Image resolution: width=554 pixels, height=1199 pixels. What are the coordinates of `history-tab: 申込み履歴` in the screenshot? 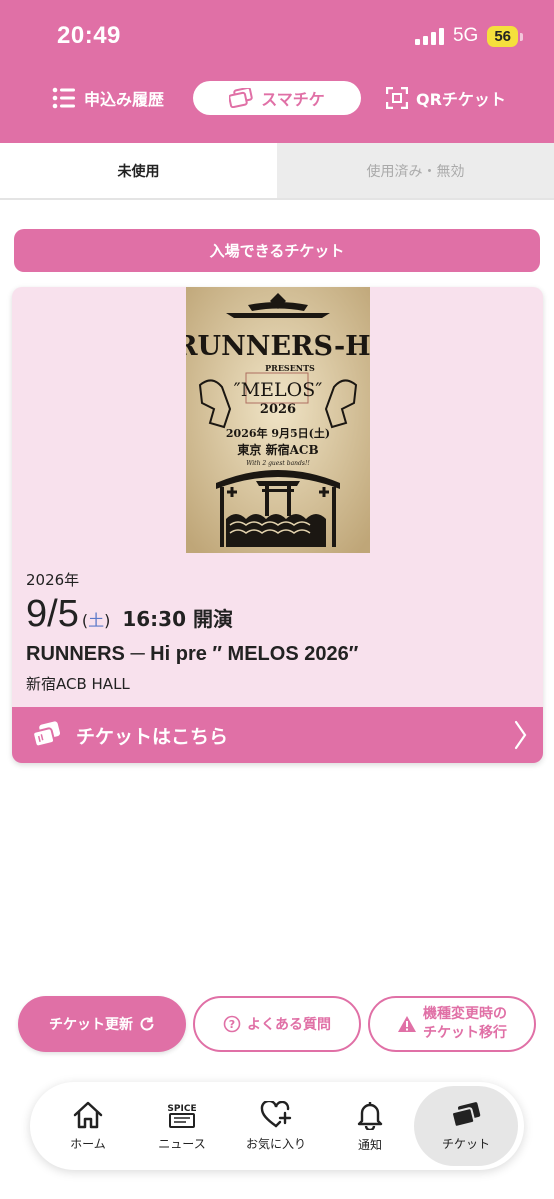 It's located at (108, 98).